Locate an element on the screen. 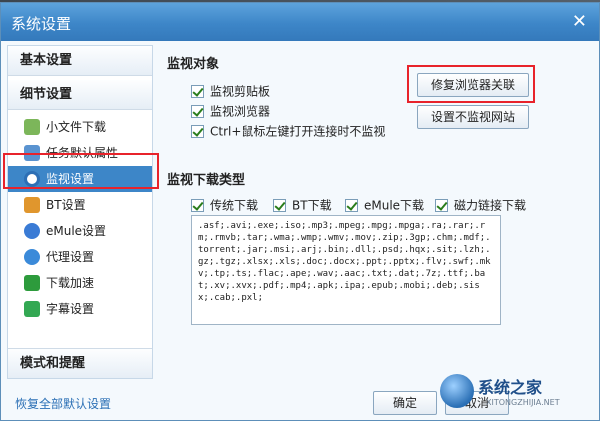  sidebar-item-label: 下载加速 is located at coordinates (70, 283).